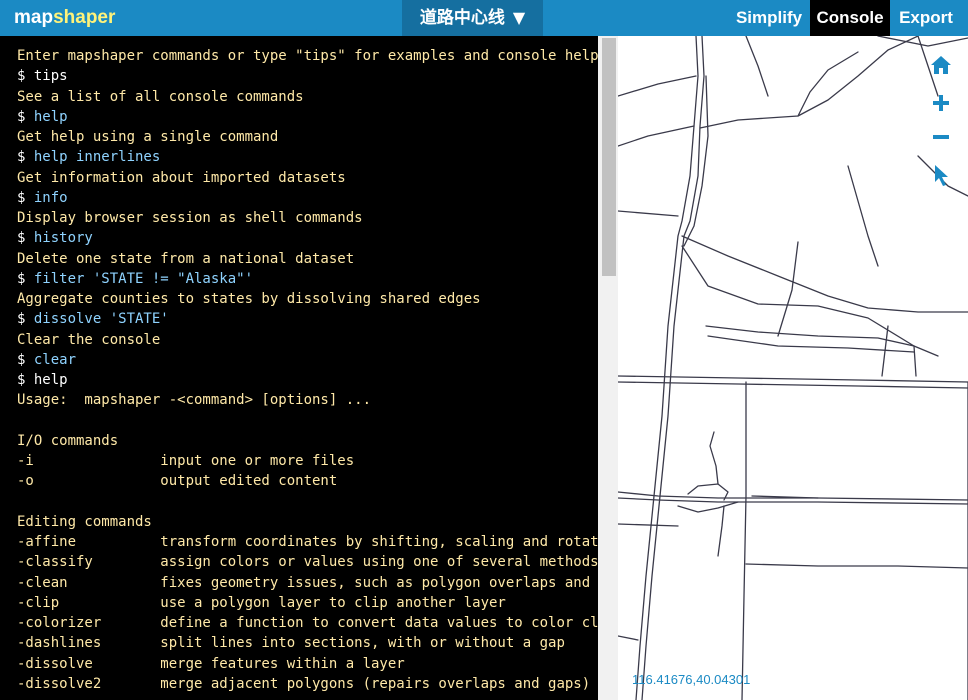 The image size is (968, 700). I want to click on console-command-line: $ history, so click(307, 238).